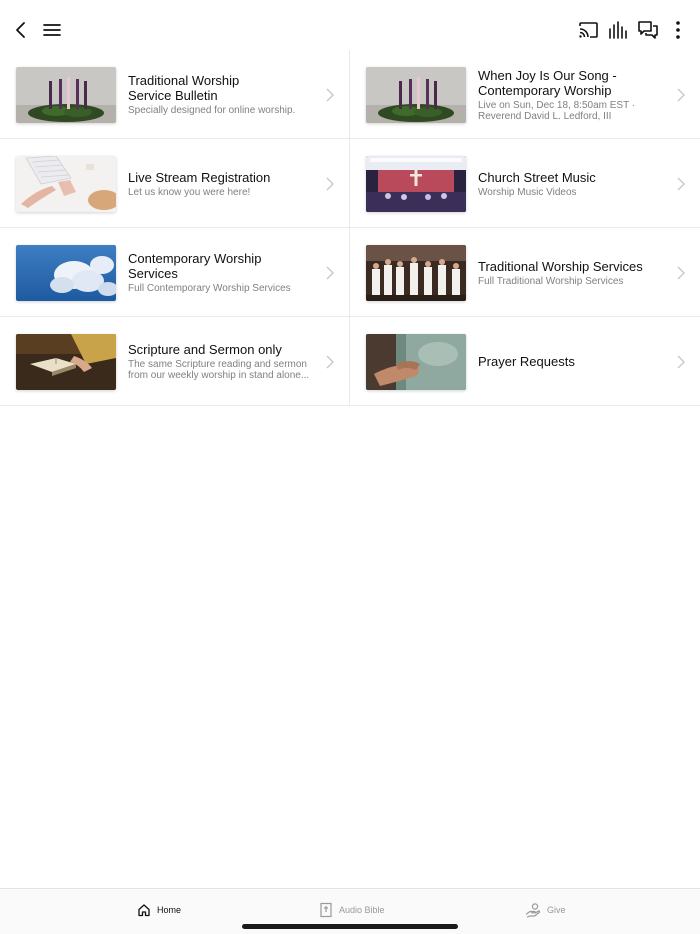  Describe the element at coordinates (527, 192) in the screenshot. I see `card-subtitle: Worship Music Videos` at that location.